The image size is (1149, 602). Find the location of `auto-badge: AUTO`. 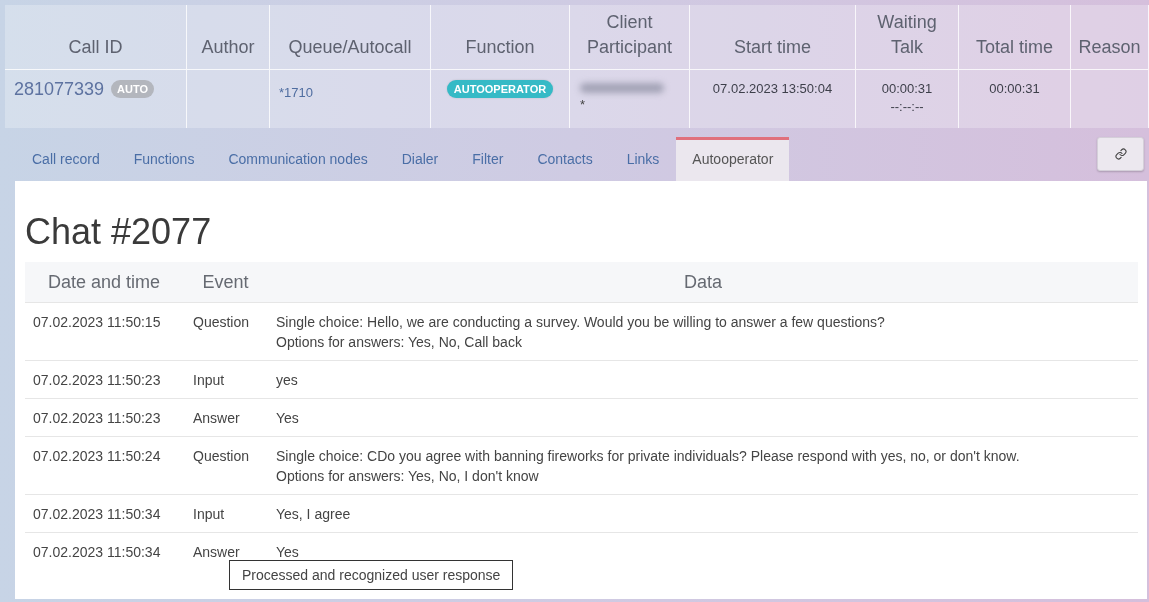

auto-badge: AUTO is located at coordinates (133, 89).